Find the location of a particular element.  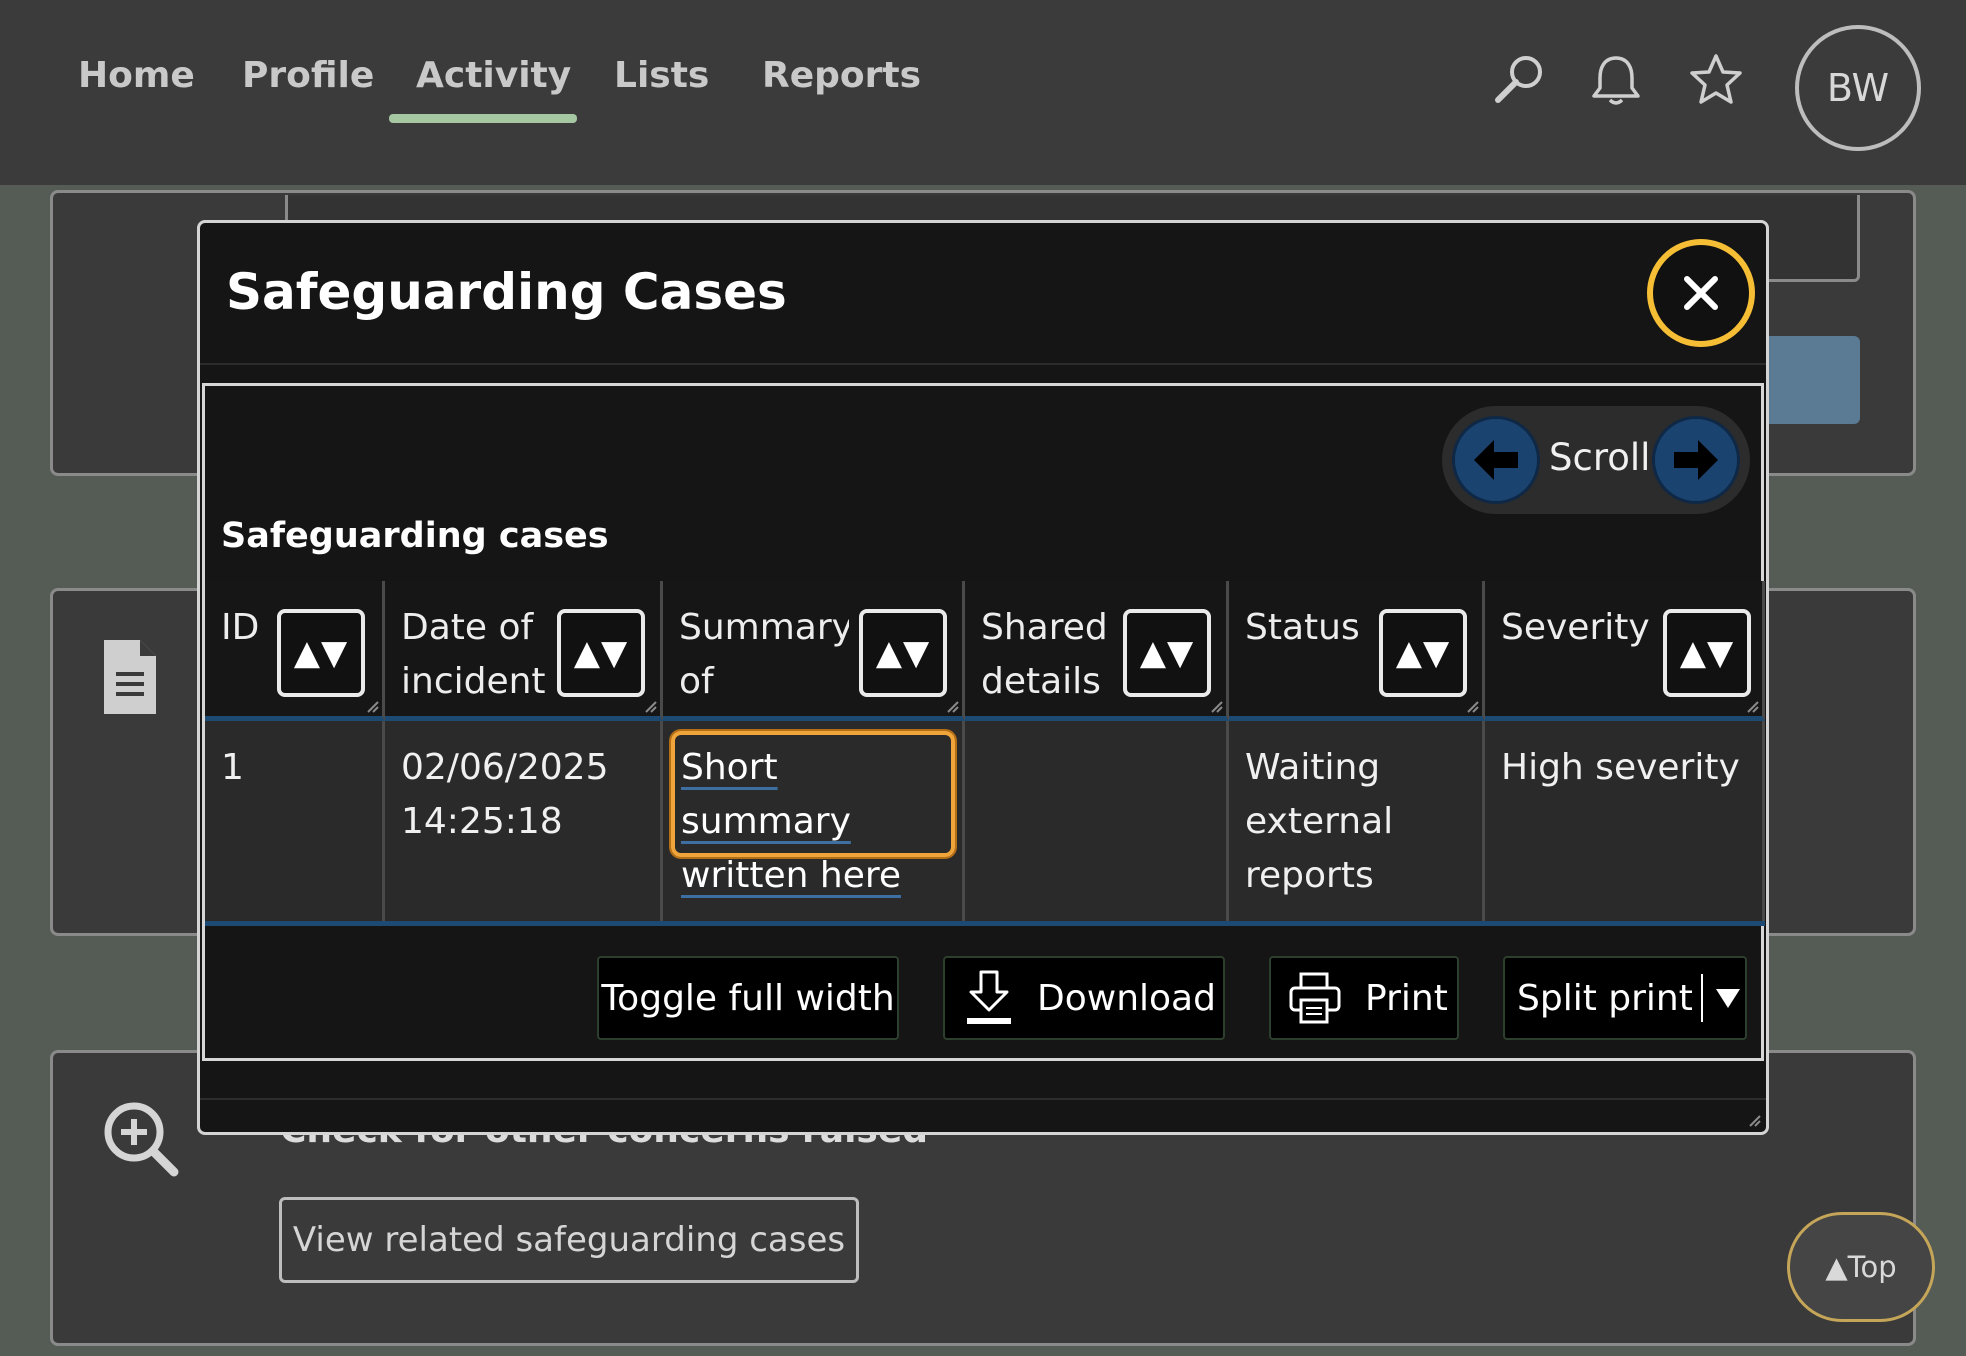

table-cell-severity: High severity is located at coordinates (1625, 823).